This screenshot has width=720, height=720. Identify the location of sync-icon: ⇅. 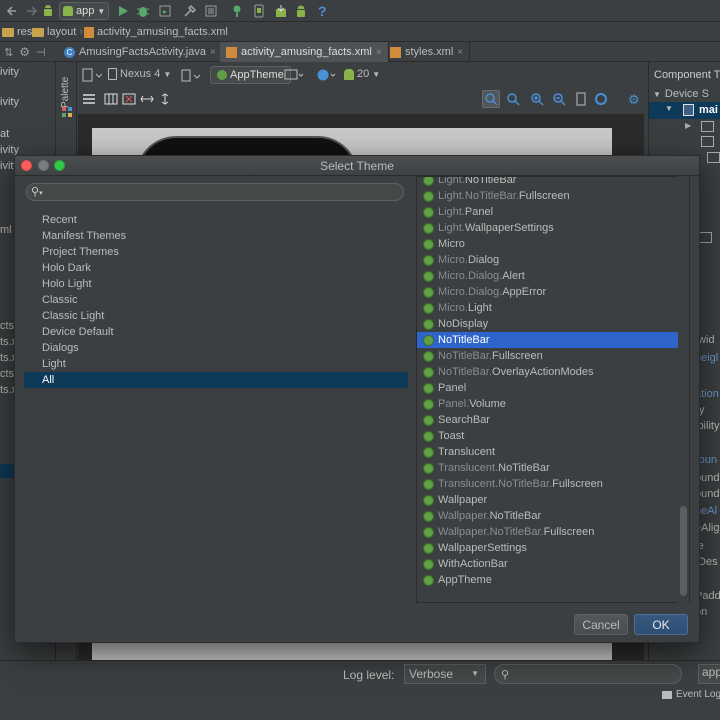
(8, 52).